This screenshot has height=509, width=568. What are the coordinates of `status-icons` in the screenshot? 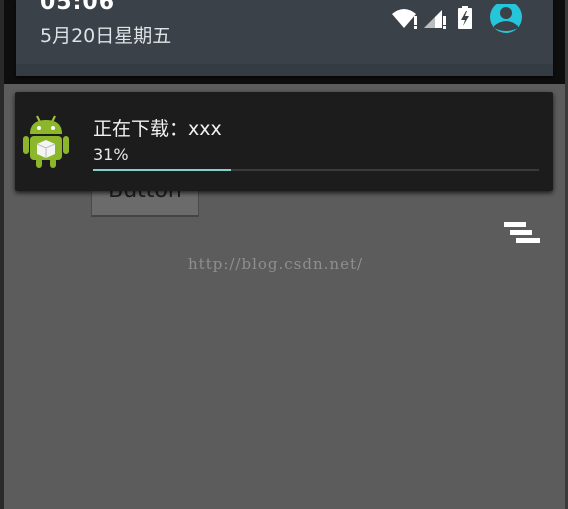 It's located at (460, 18).